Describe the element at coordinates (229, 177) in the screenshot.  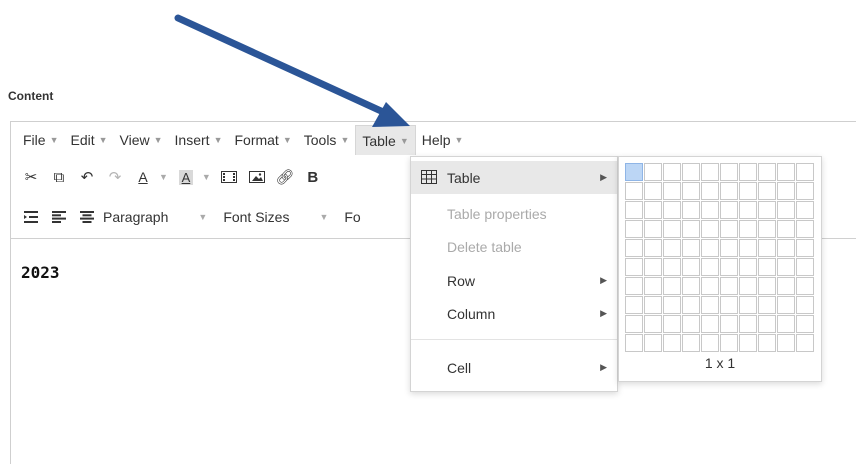
I see `media-icon` at that location.